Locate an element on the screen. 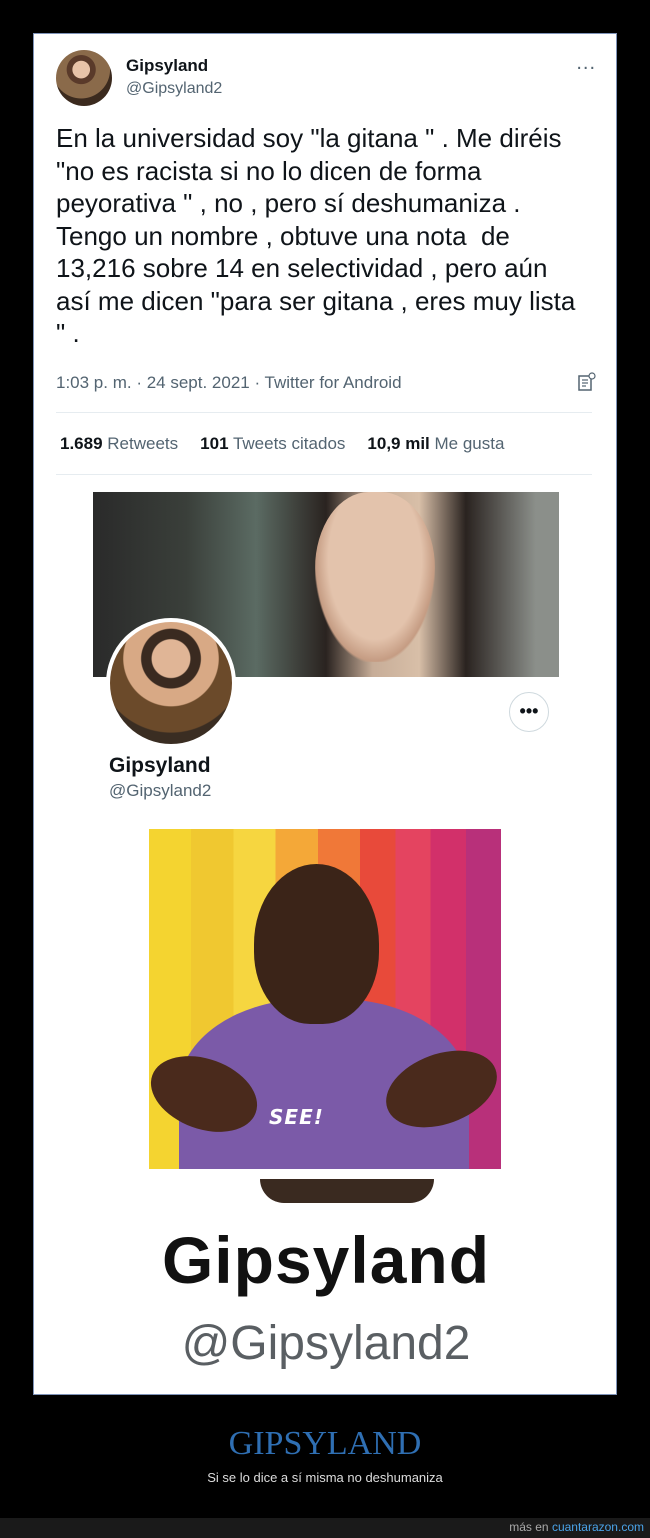  profile-more-icon: ••• is located at coordinates (529, 712).